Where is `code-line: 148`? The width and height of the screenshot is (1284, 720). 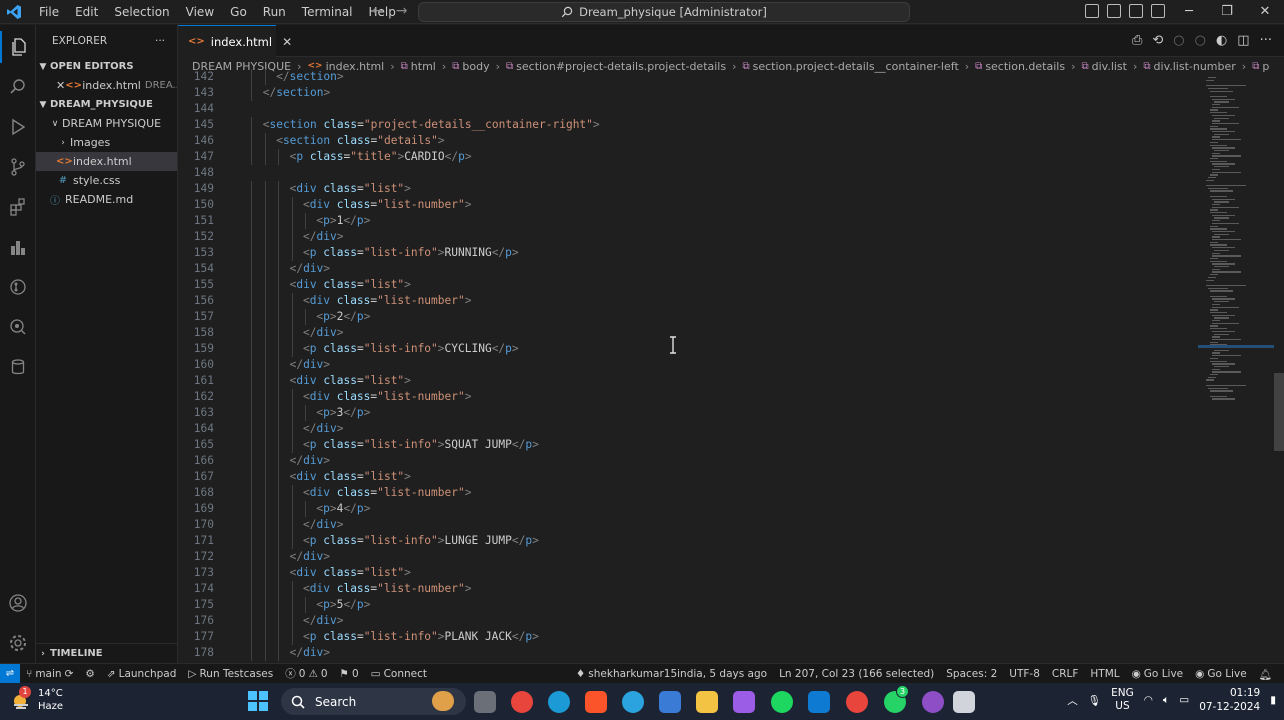 code-line: 148 is located at coordinates (688, 173).